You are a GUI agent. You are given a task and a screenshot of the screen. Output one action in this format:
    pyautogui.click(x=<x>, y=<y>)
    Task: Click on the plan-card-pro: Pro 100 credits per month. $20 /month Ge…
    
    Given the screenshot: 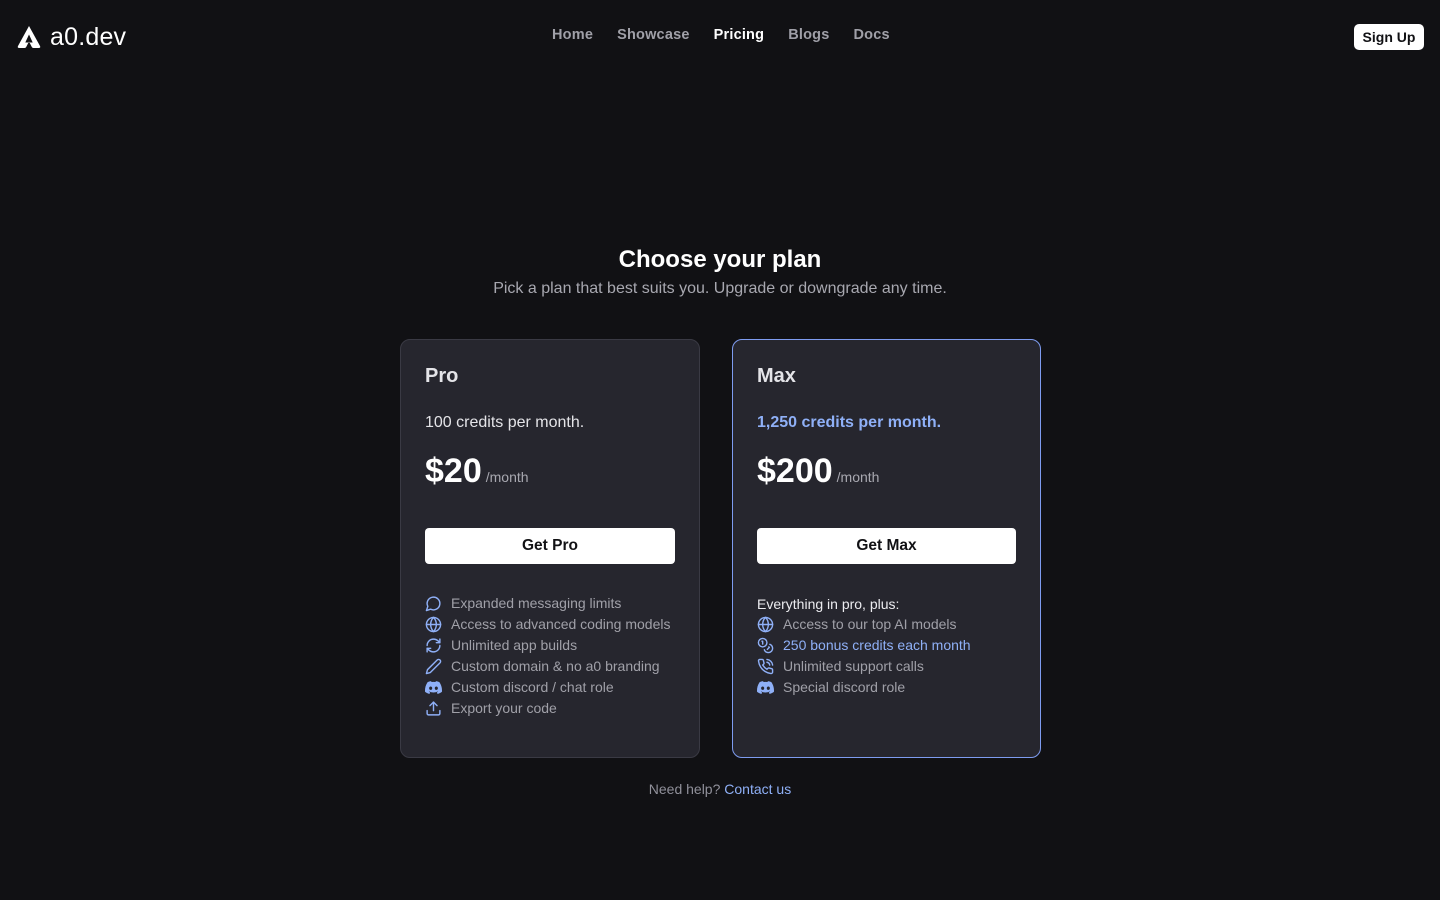 What is the action you would take?
    pyautogui.click(x=550, y=548)
    